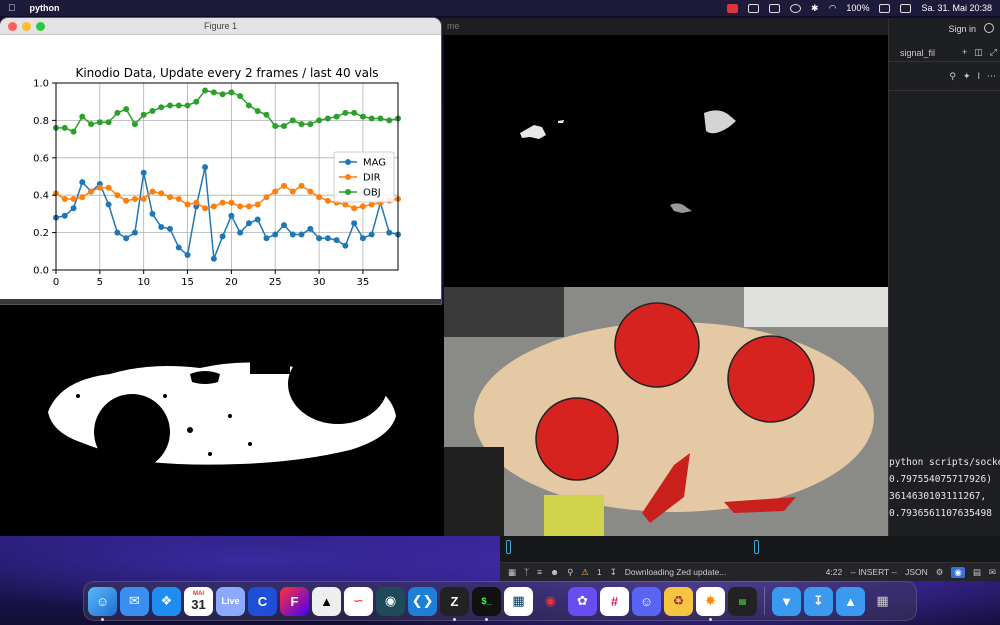  Describe the element at coordinates (220, 301) in the screenshot. I see `matplotlib-toolbar: ⌂ ← → ✥ ⚲ ☰ ▣` at that location.